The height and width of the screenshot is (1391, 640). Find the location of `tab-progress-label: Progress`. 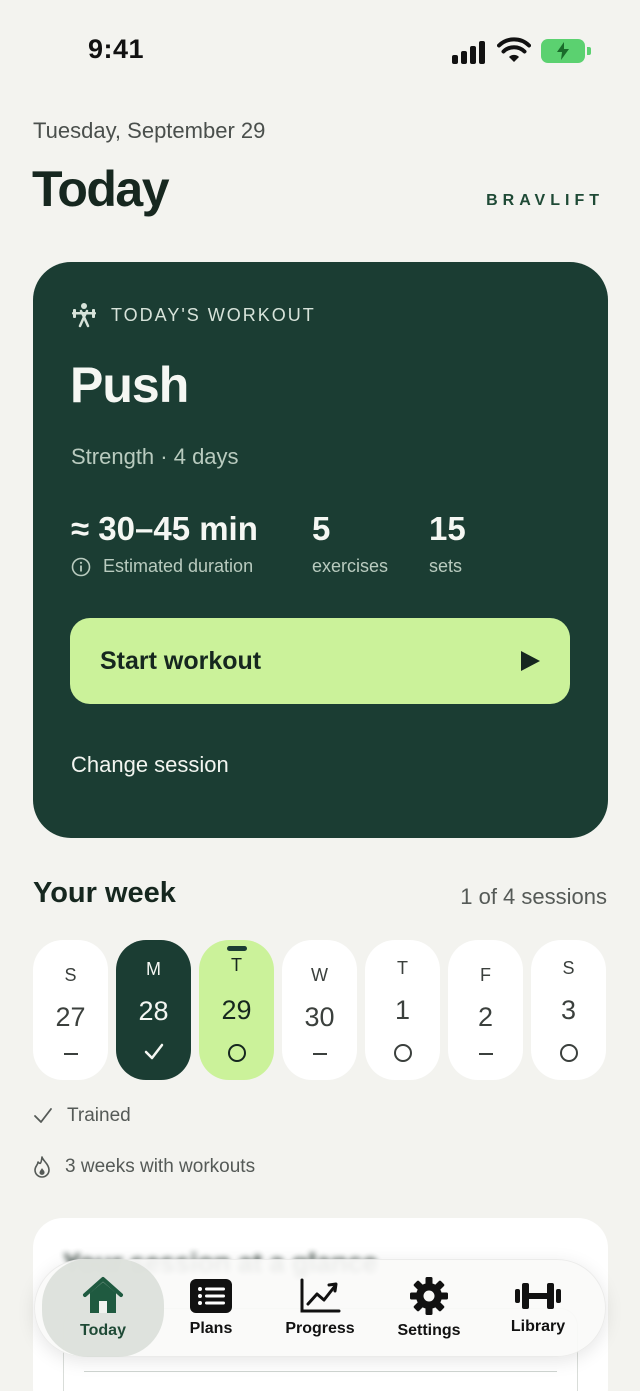

tab-progress-label: Progress is located at coordinates (320, 1328).